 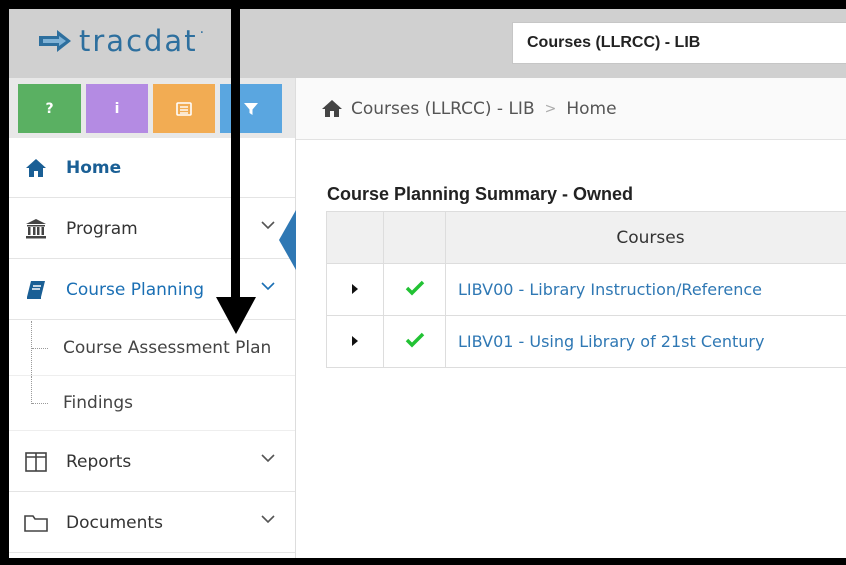 I want to click on table-row: LIBV00 - Library Instruction/Reference, so click(x=586, y=289).